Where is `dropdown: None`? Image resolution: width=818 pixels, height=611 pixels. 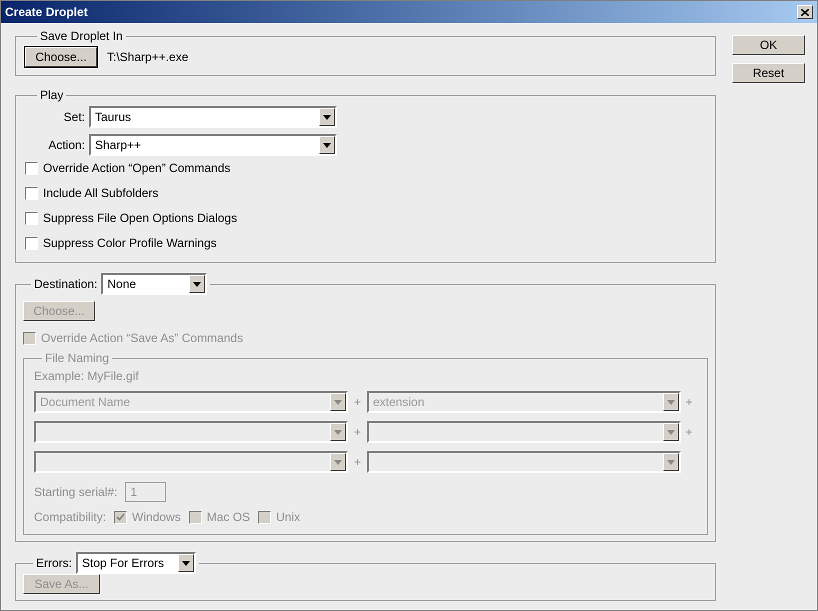 dropdown: None is located at coordinates (154, 284).